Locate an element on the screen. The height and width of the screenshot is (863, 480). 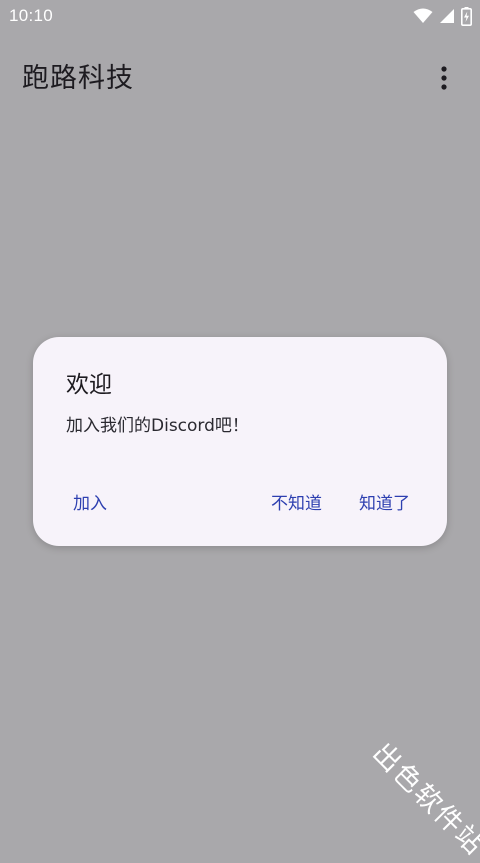
status-icons is located at coordinates (442, 16).